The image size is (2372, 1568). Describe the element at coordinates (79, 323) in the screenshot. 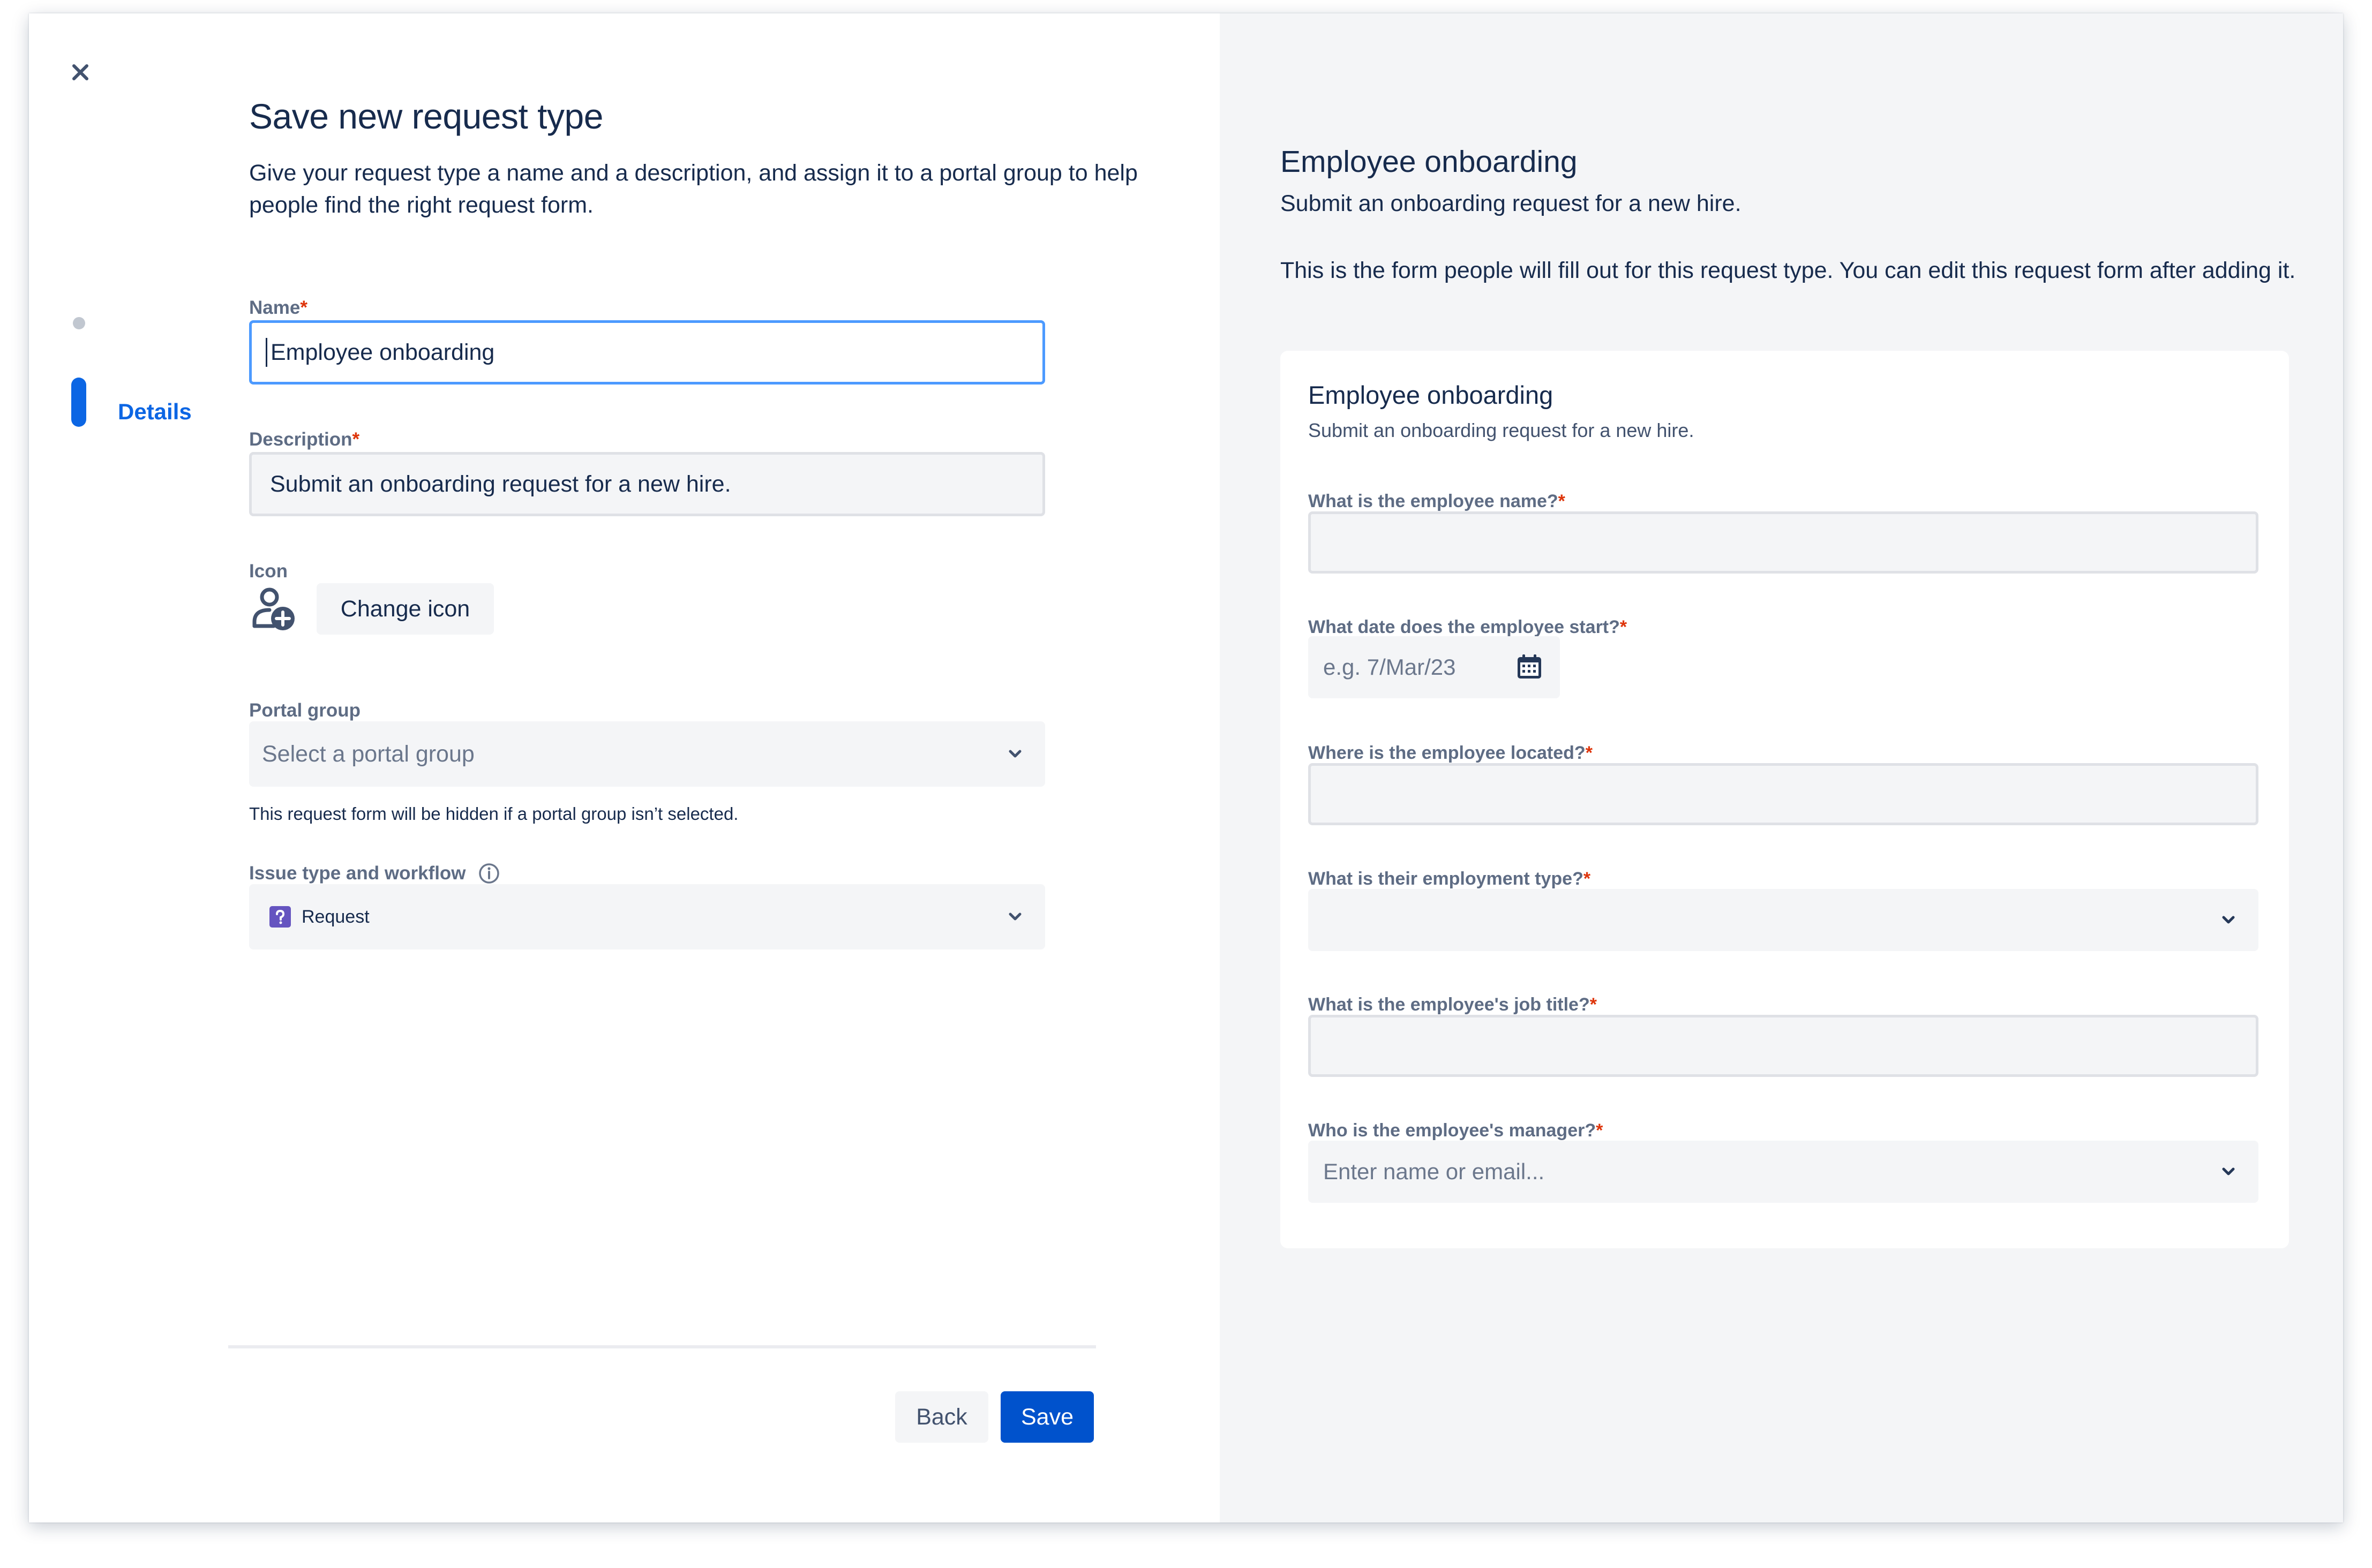

I see `step-indicator-inactive` at that location.